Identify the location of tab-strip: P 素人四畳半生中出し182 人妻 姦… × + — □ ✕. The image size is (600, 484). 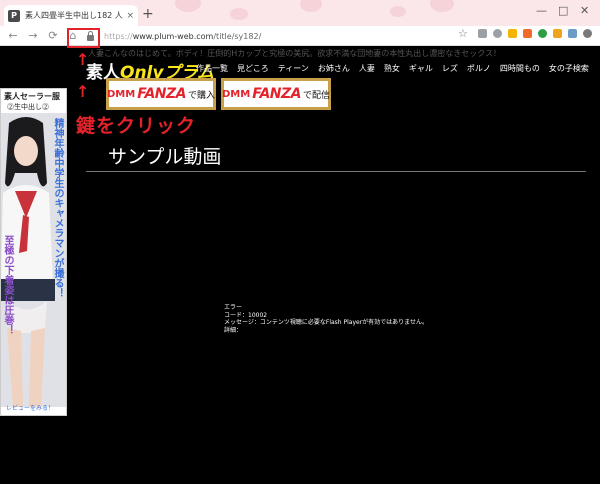
(300, 13).